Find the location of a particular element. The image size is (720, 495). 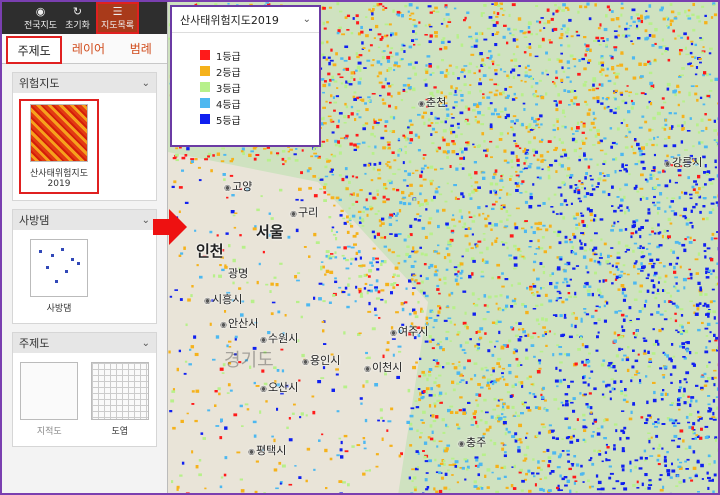

legend-item-label: 4등급 is located at coordinates (228, 105).